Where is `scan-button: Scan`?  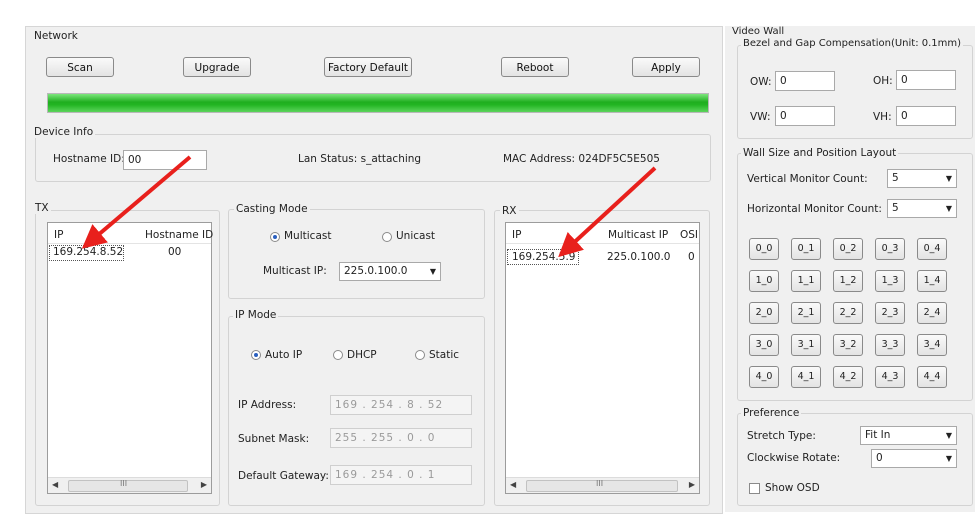
scan-button: Scan is located at coordinates (80, 67).